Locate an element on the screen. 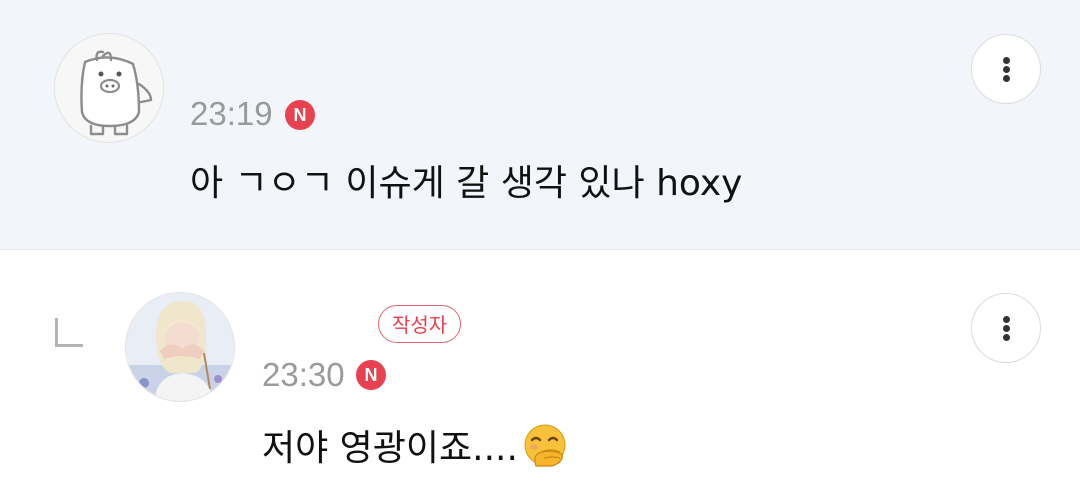 Image resolution: width=1080 pixels, height=486 pixels. pig-icon is located at coordinates (116, 93).